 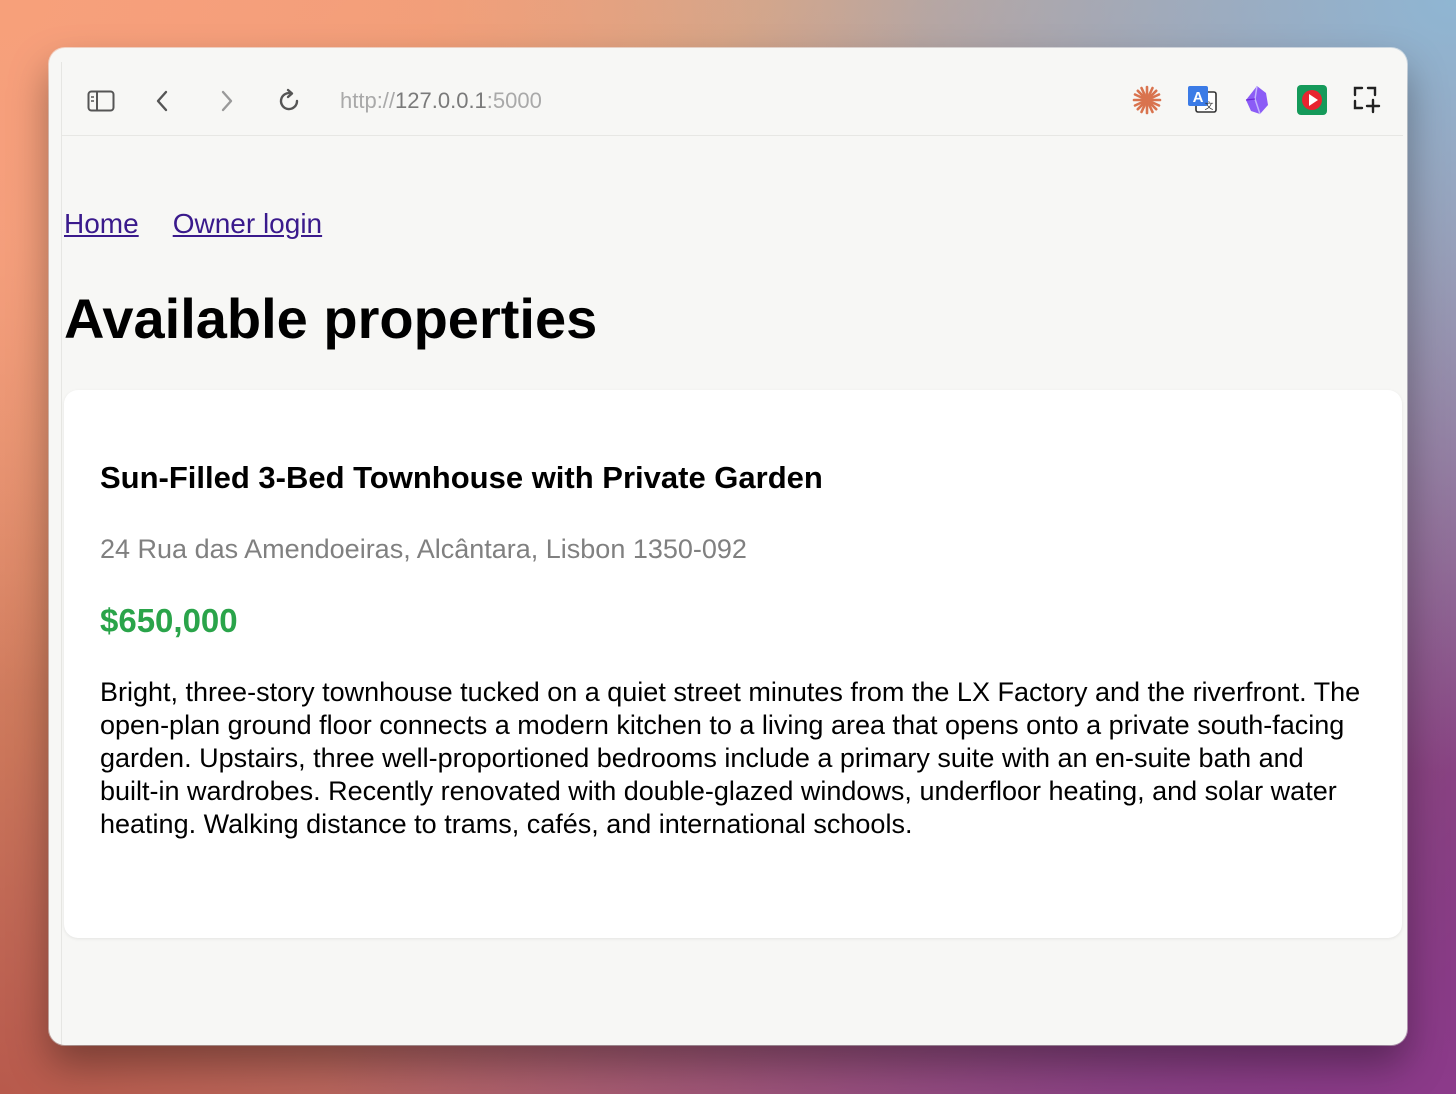 I want to click on property-price: $650,000, so click(x=169, y=620).